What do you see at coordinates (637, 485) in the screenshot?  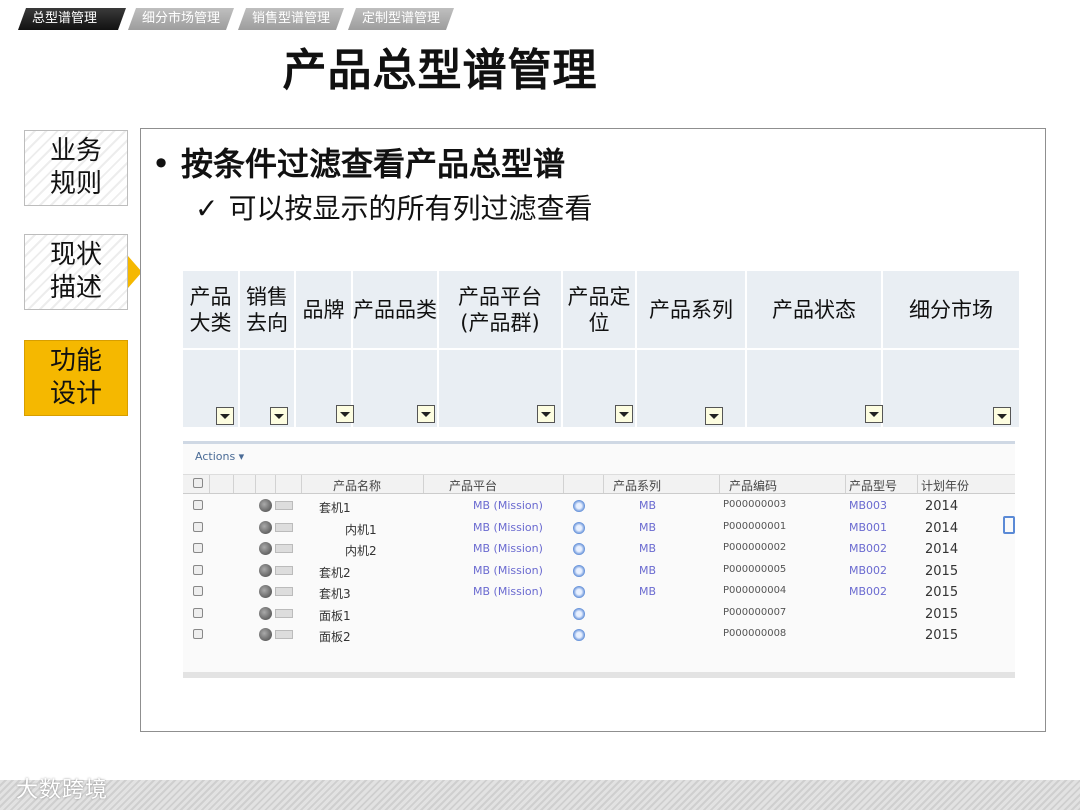 I see `grid-header-series: 产品系列` at bounding box center [637, 485].